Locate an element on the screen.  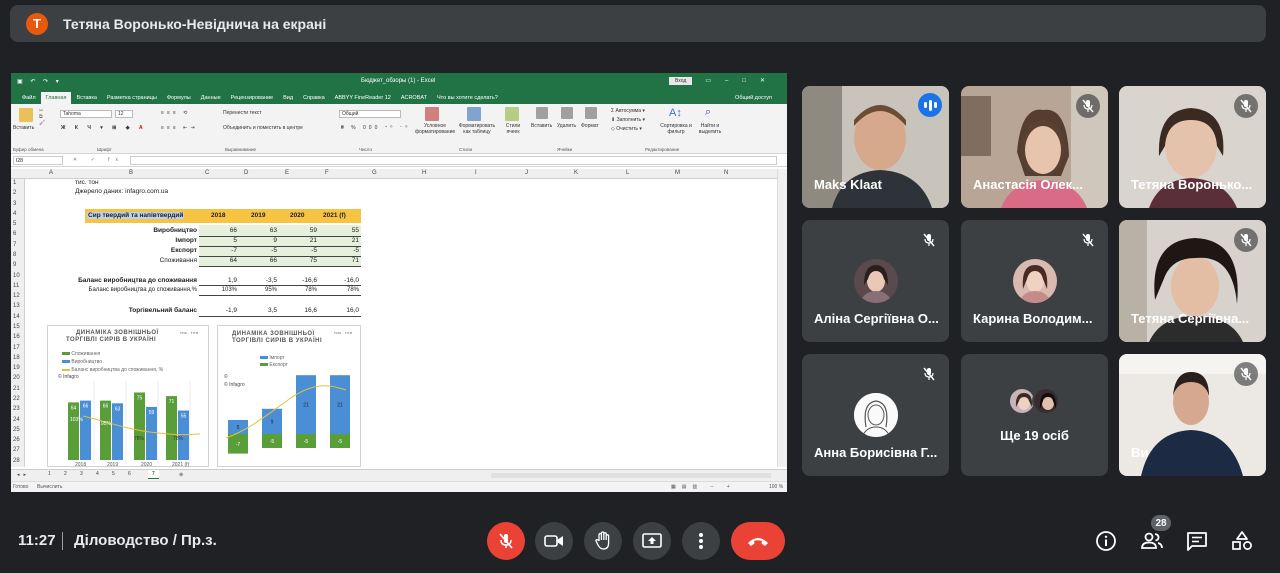
column-header: N is located at coordinates (726, 173).